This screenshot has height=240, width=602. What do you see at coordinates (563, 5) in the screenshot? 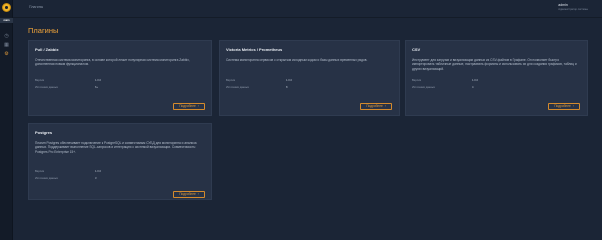
I see `user-name: admin` at bounding box center [563, 5].